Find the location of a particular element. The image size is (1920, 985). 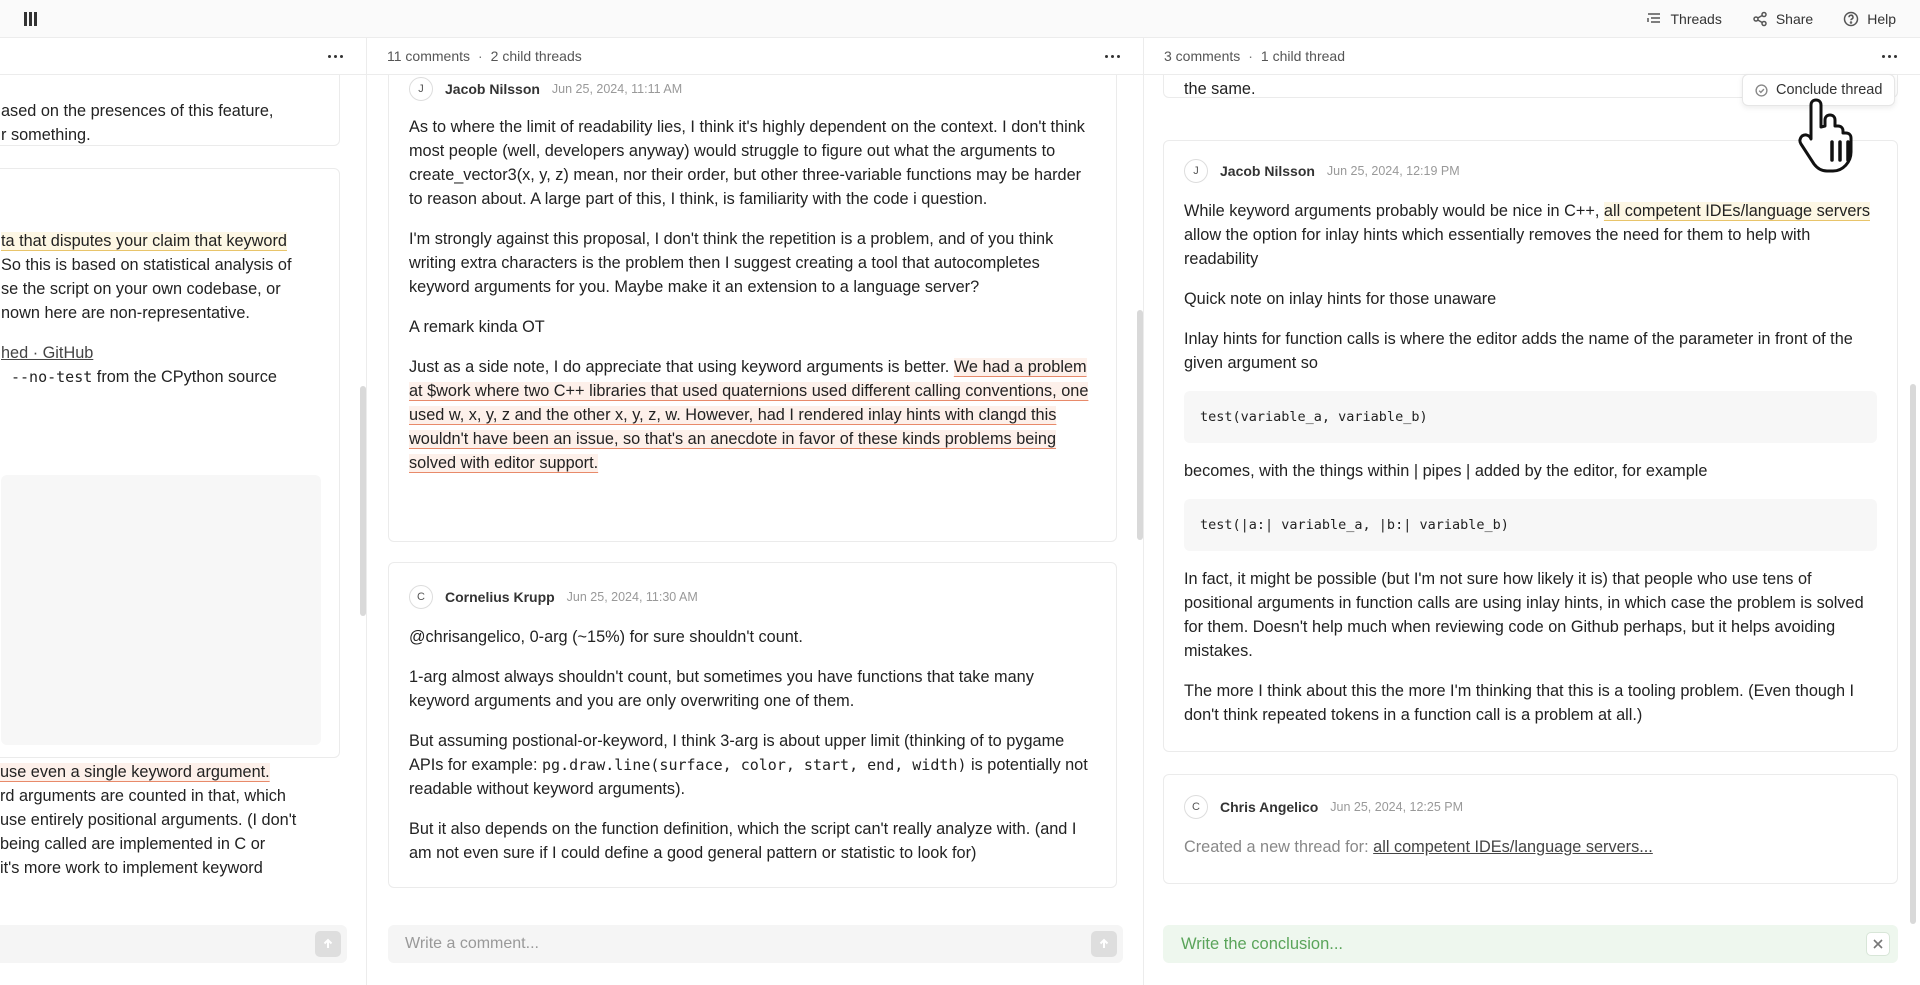

left-highlighted-text: use even a single keyword argument. is located at coordinates (135, 772).